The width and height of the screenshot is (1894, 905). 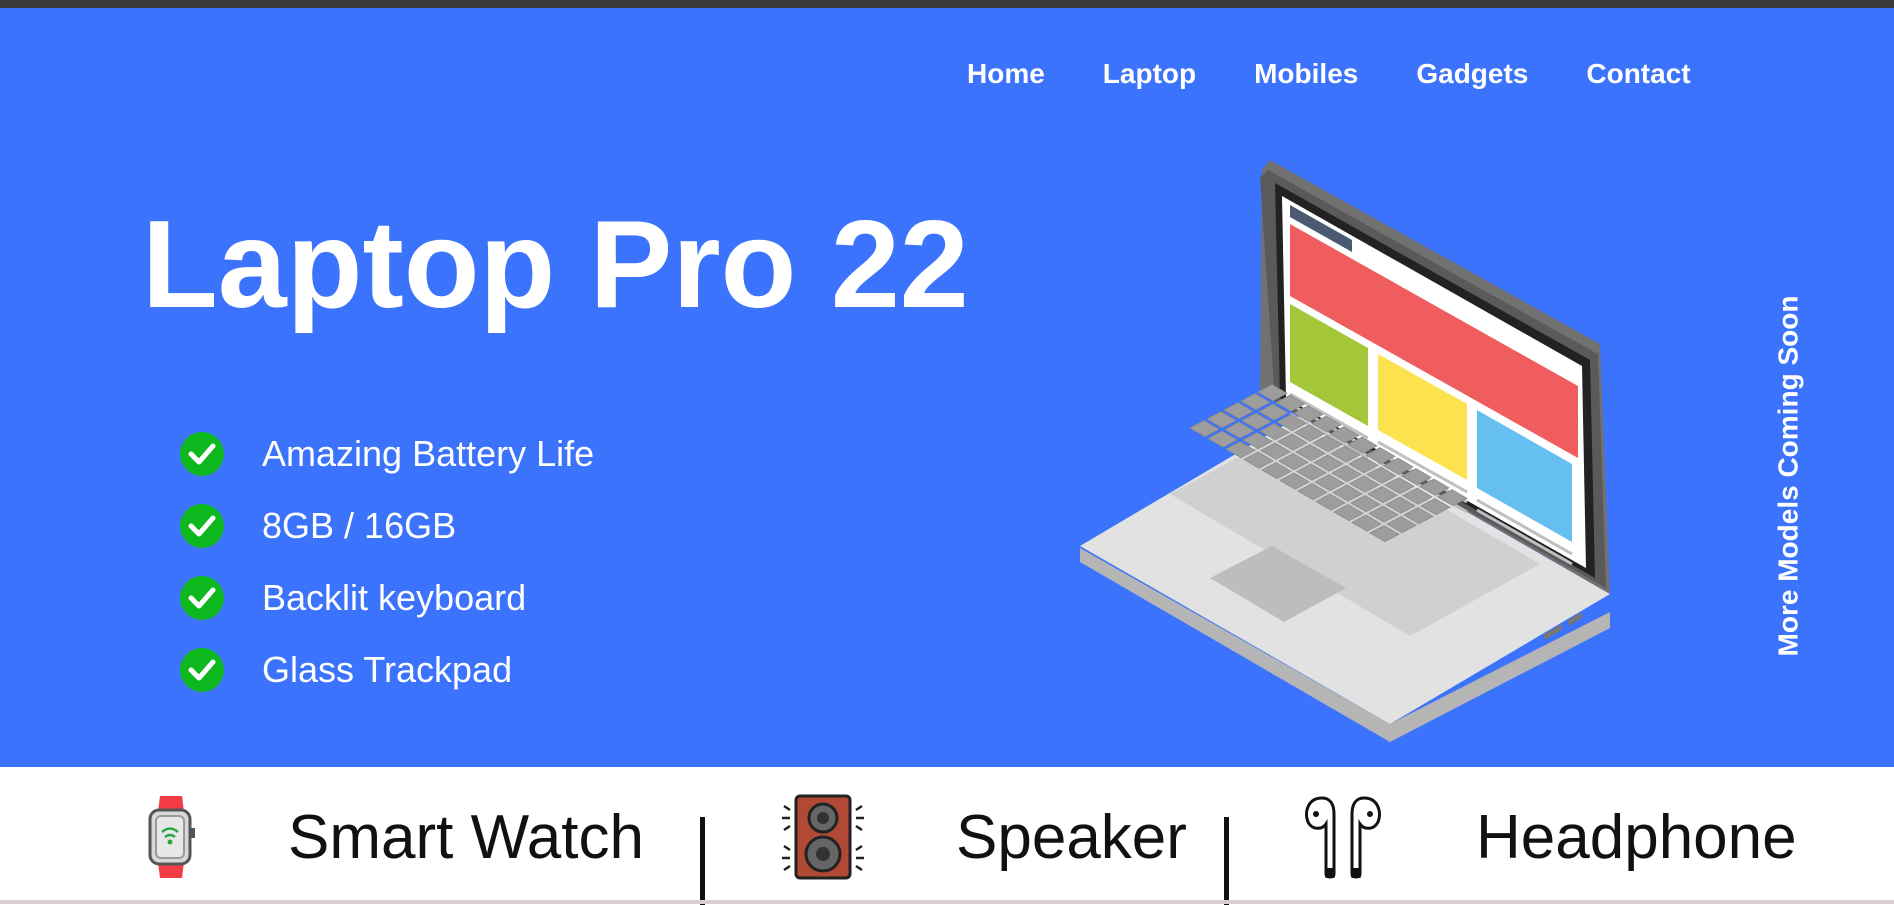 What do you see at coordinates (1638, 74) in the screenshot?
I see `nav-contact: Contact` at bounding box center [1638, 74].